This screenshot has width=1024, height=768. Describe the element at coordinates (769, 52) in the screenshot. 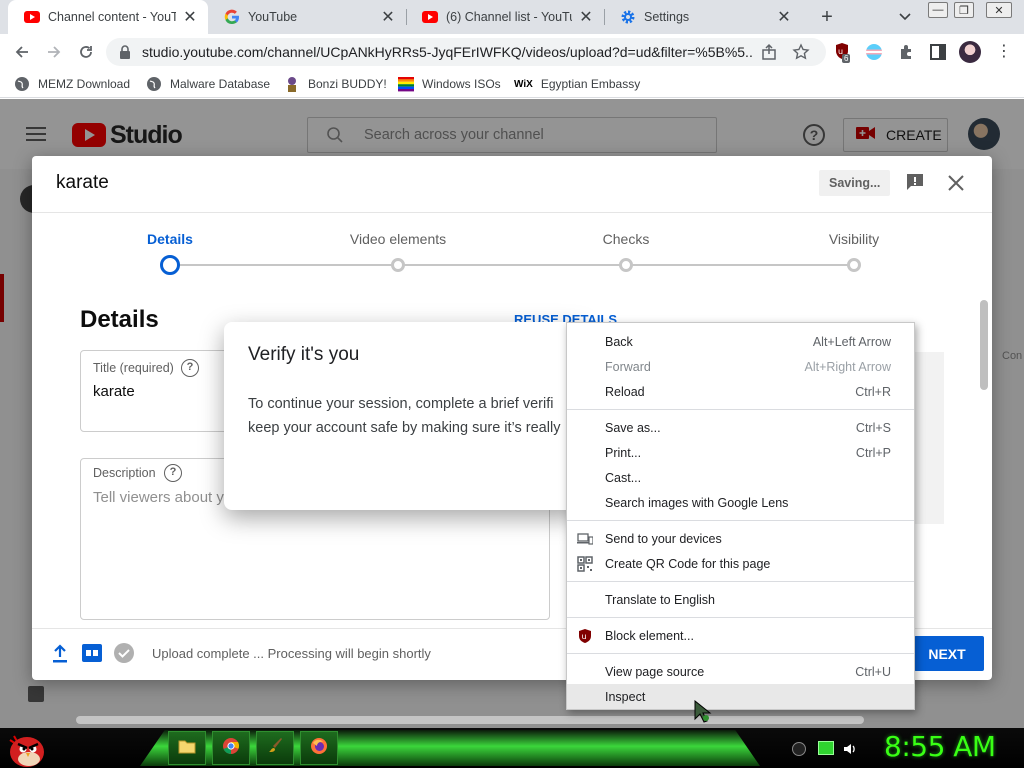

I see `share-icon` at that location.